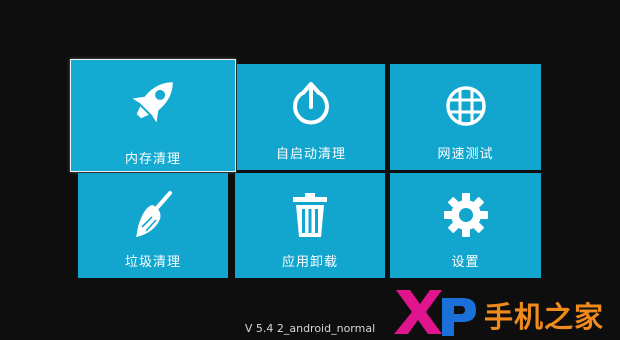 Image resolution: width=620 pixels, height=340 pixels. Describe the element at coordinates (309, 262) in the screenshot. I see `tile-label: 应用卸载` at that location.